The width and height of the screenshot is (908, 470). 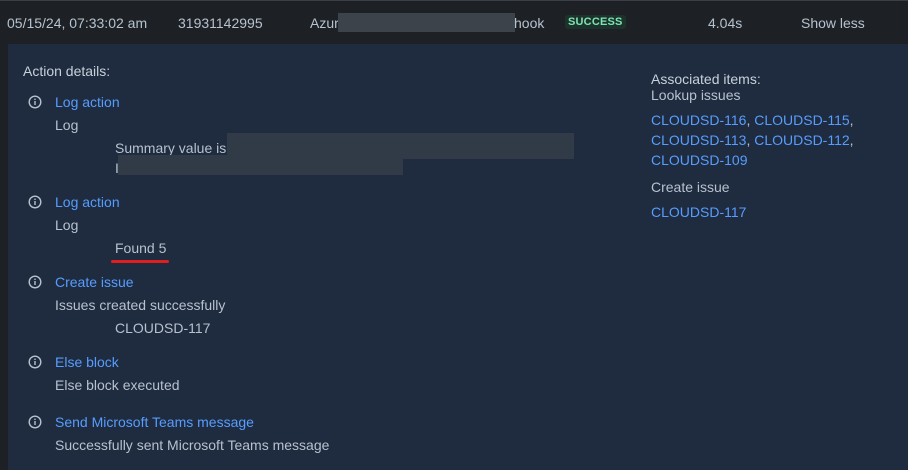 I want to click on issue-link: CLOUDSD-109, so click(x=699, y=160).